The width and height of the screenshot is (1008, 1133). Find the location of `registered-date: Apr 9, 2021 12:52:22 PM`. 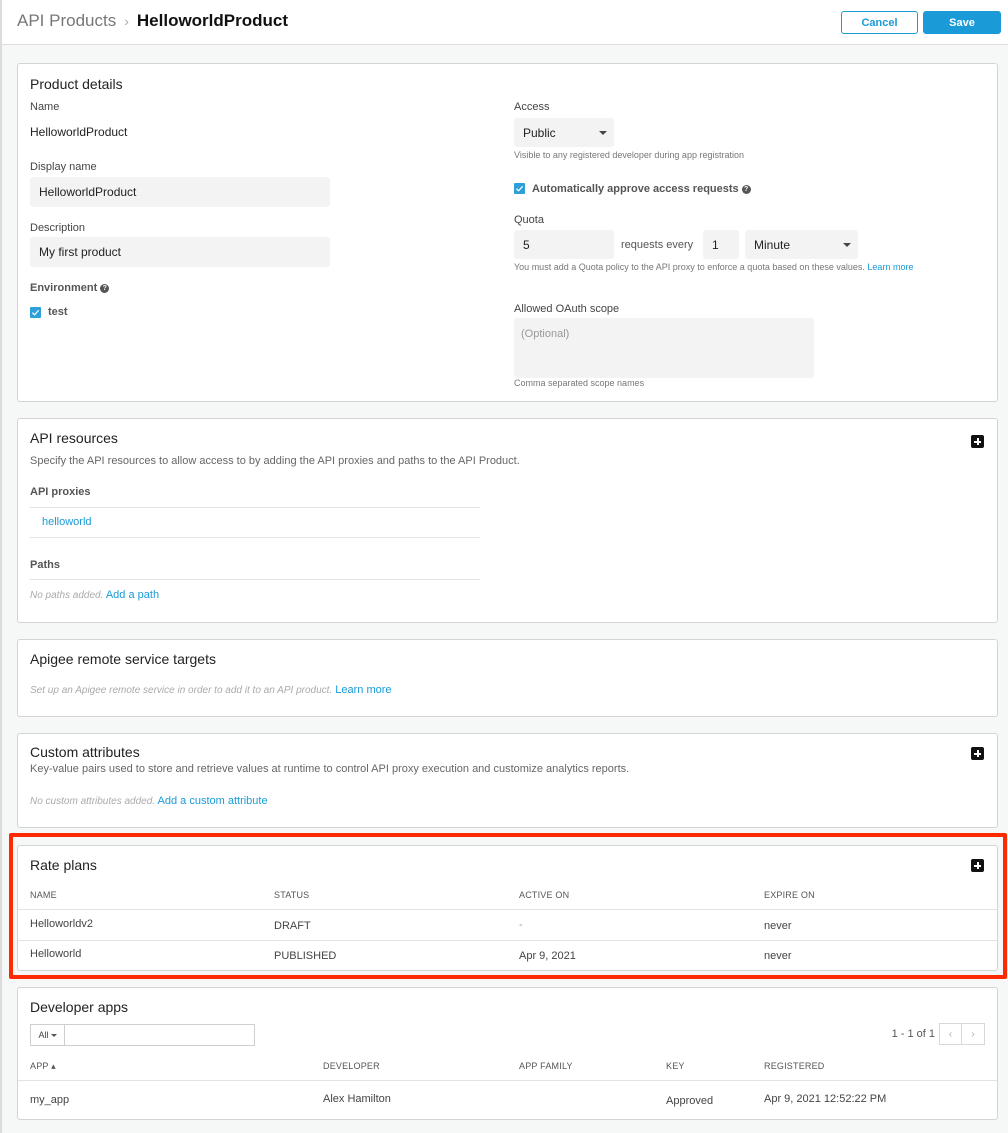

registered-date: Apr 9, 2021 12:52:22 PM is located at coordinates (825, 1099).